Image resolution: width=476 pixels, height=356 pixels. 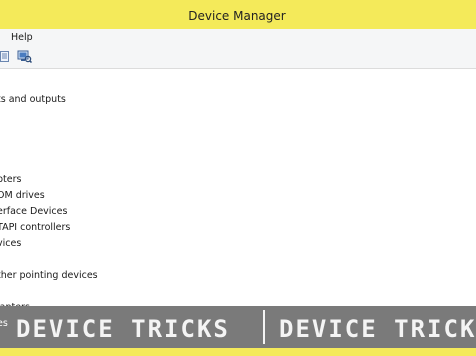 What do you see at coordinates (377, 329) in the screenshot?
I see `watermark-text-right: DEVICE TRICK` at bounding box center [377, 329].